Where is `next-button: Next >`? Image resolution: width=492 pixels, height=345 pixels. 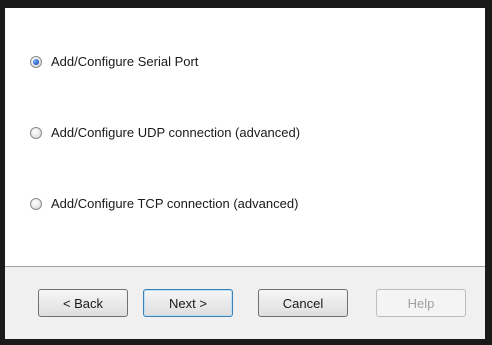 next-button: Next > is located at coordinates (188, 303).